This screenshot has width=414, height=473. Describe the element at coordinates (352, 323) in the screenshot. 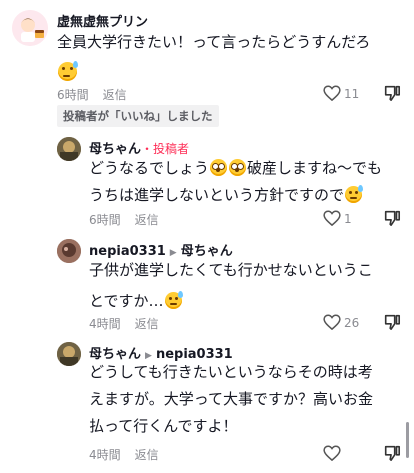

I see `like-count: 26` at that location.